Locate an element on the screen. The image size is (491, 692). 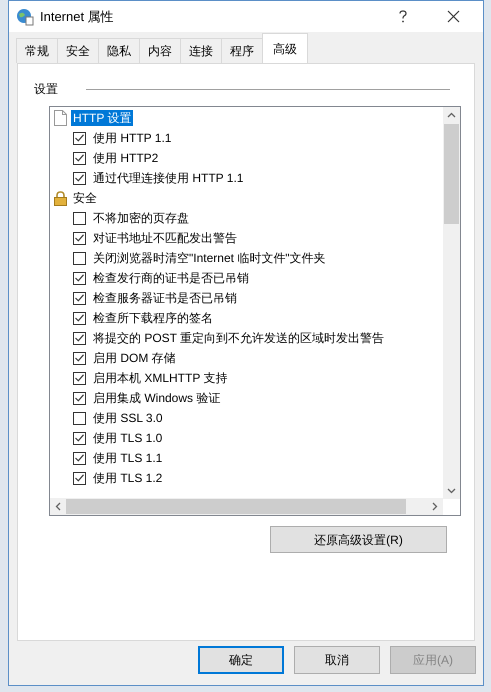
option-label: 不将加密的页存盘 is located at coordinates (141, 218).